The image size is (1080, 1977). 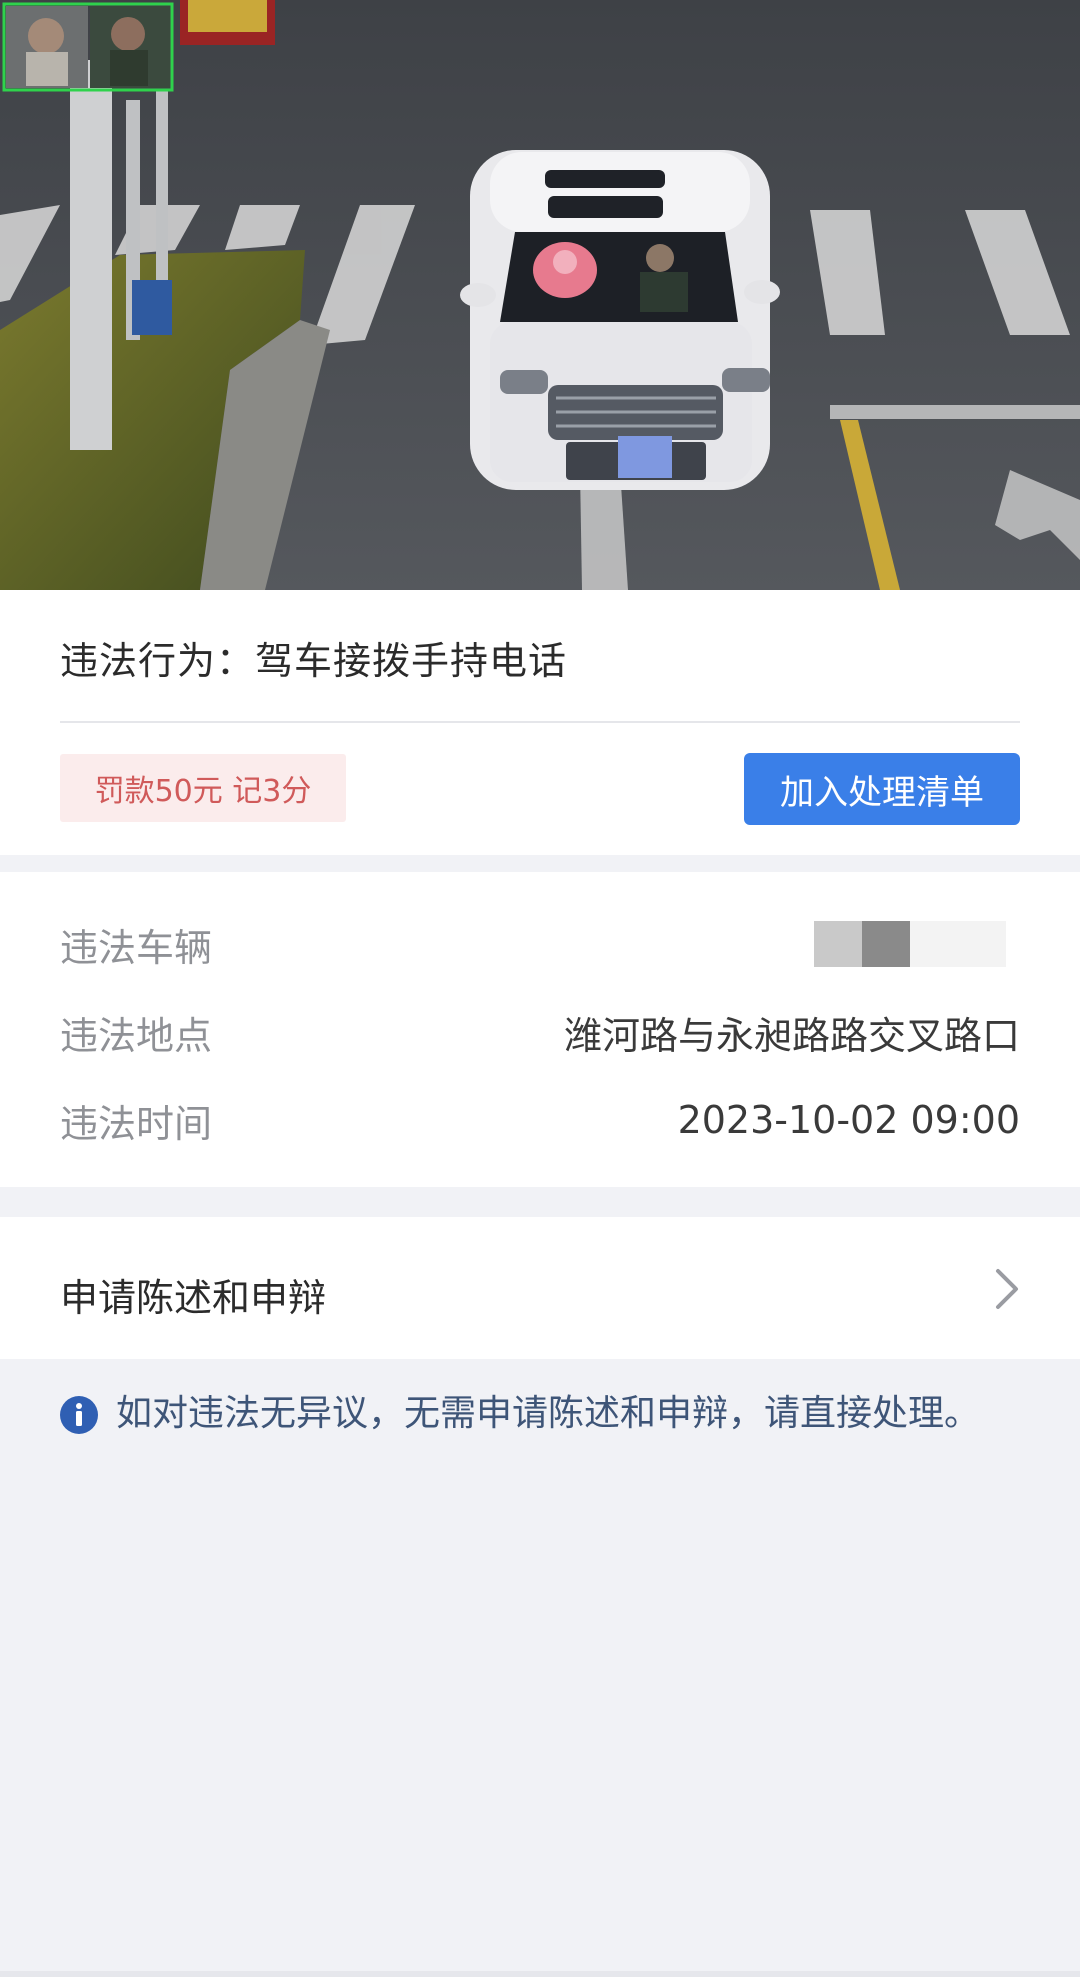 What do you see at coordinates (910, 944) in the screenshot?
I see `masked-plate-number` at bounding box center [910, 944].